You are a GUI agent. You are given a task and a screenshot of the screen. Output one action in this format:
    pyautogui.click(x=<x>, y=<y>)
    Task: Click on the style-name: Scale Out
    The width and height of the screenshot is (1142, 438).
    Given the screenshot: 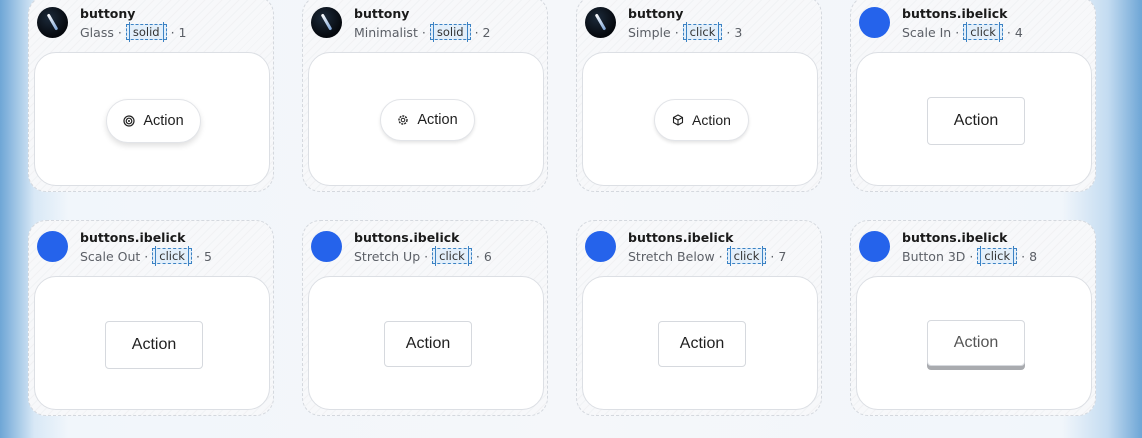 What is the action you would take?
    pyautogui.click(x=110, y=256)
    